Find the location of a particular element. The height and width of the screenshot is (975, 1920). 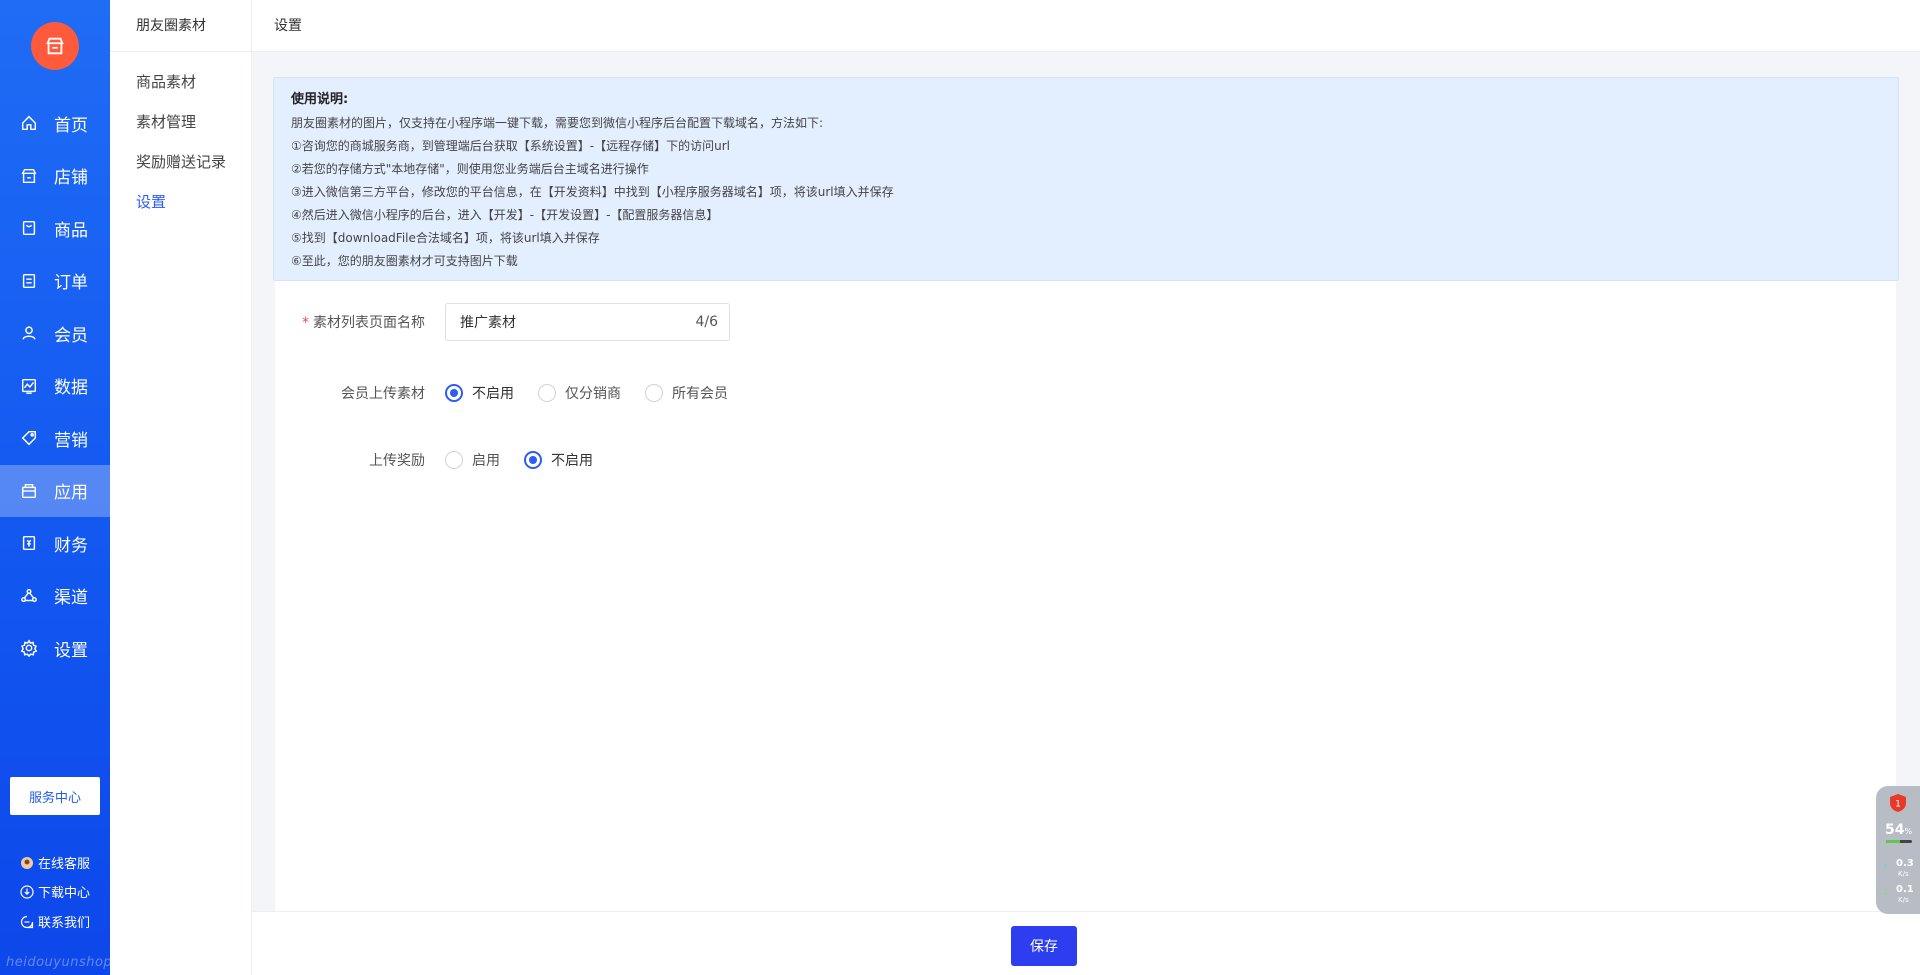

char-count: 4/6 is located at coordinates (706, 322).